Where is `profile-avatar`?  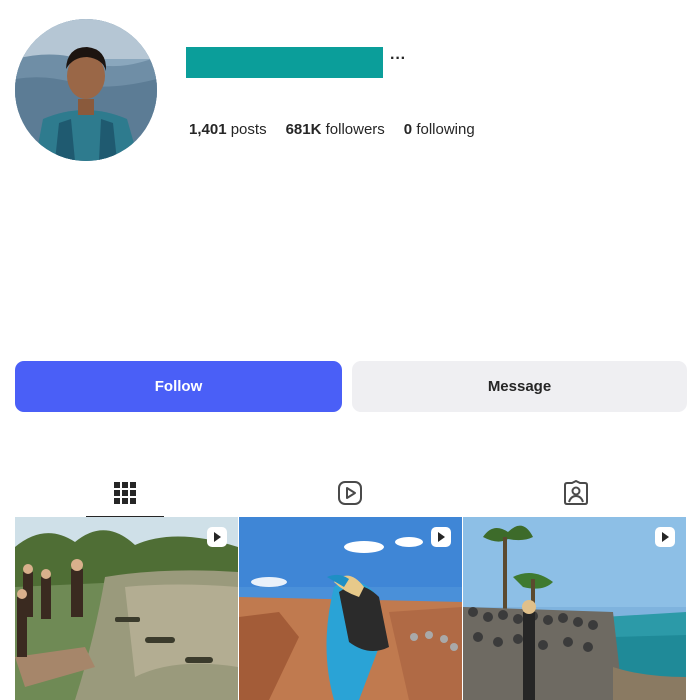 profile-avatar is located at coordinates (86, 90).